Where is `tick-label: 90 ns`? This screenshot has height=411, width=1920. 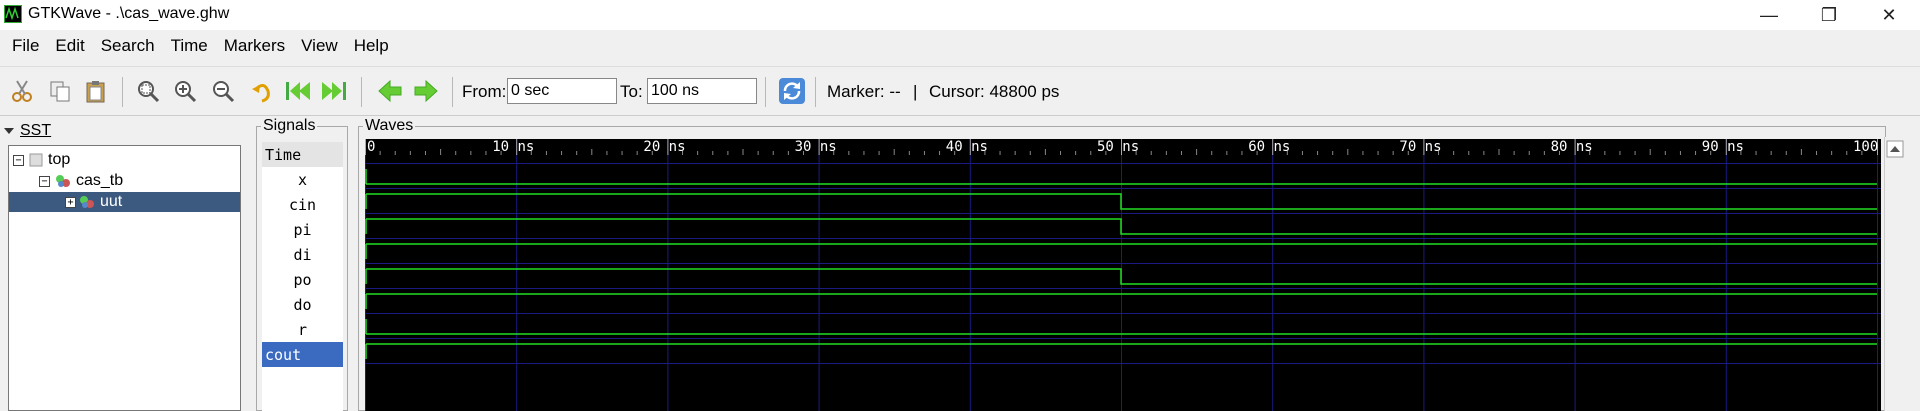 tick-label: 90 ns is located at coordinates (1723, 147).